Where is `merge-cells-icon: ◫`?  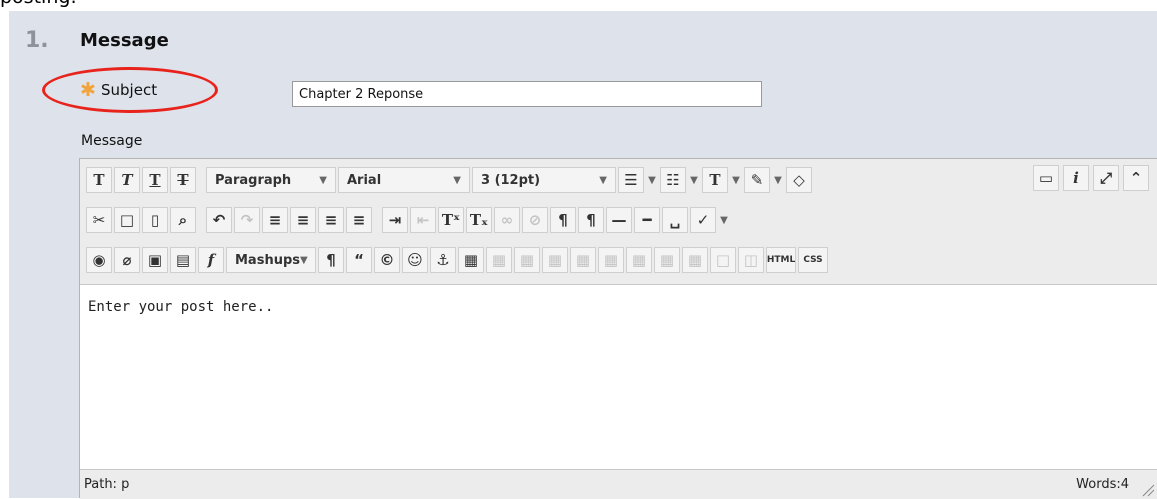 merge-cells-icon: ◫ is located at coordinates (751, 260).